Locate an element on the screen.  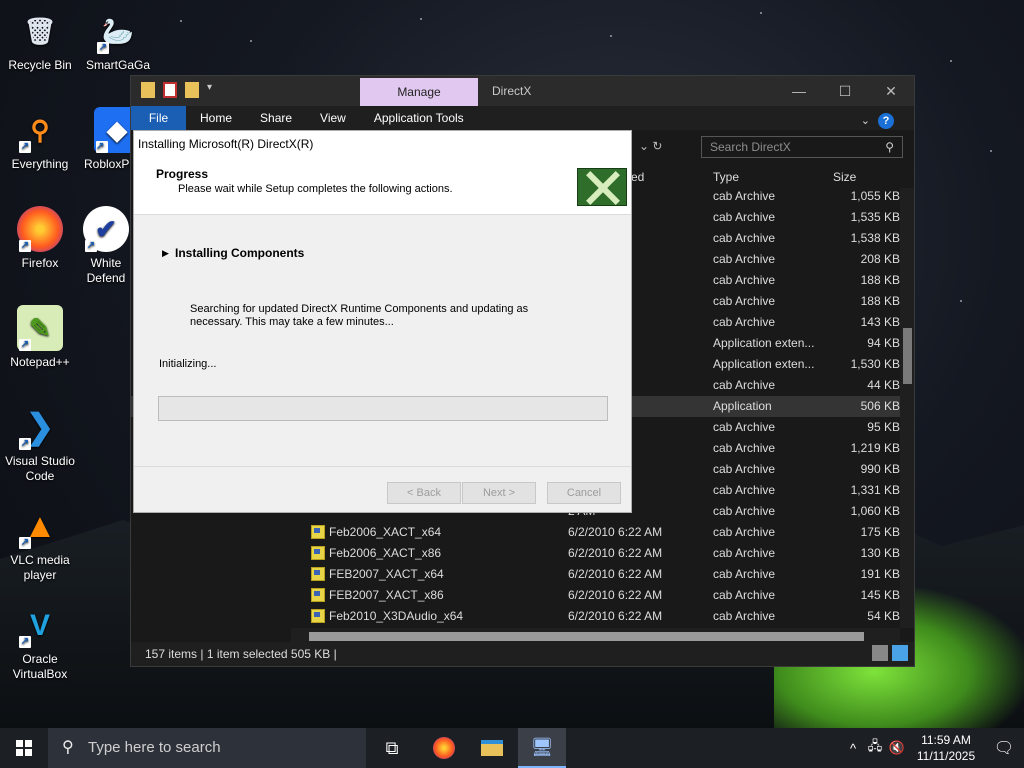
task-view-button: ⧉ is located at coordinates (392, 748).